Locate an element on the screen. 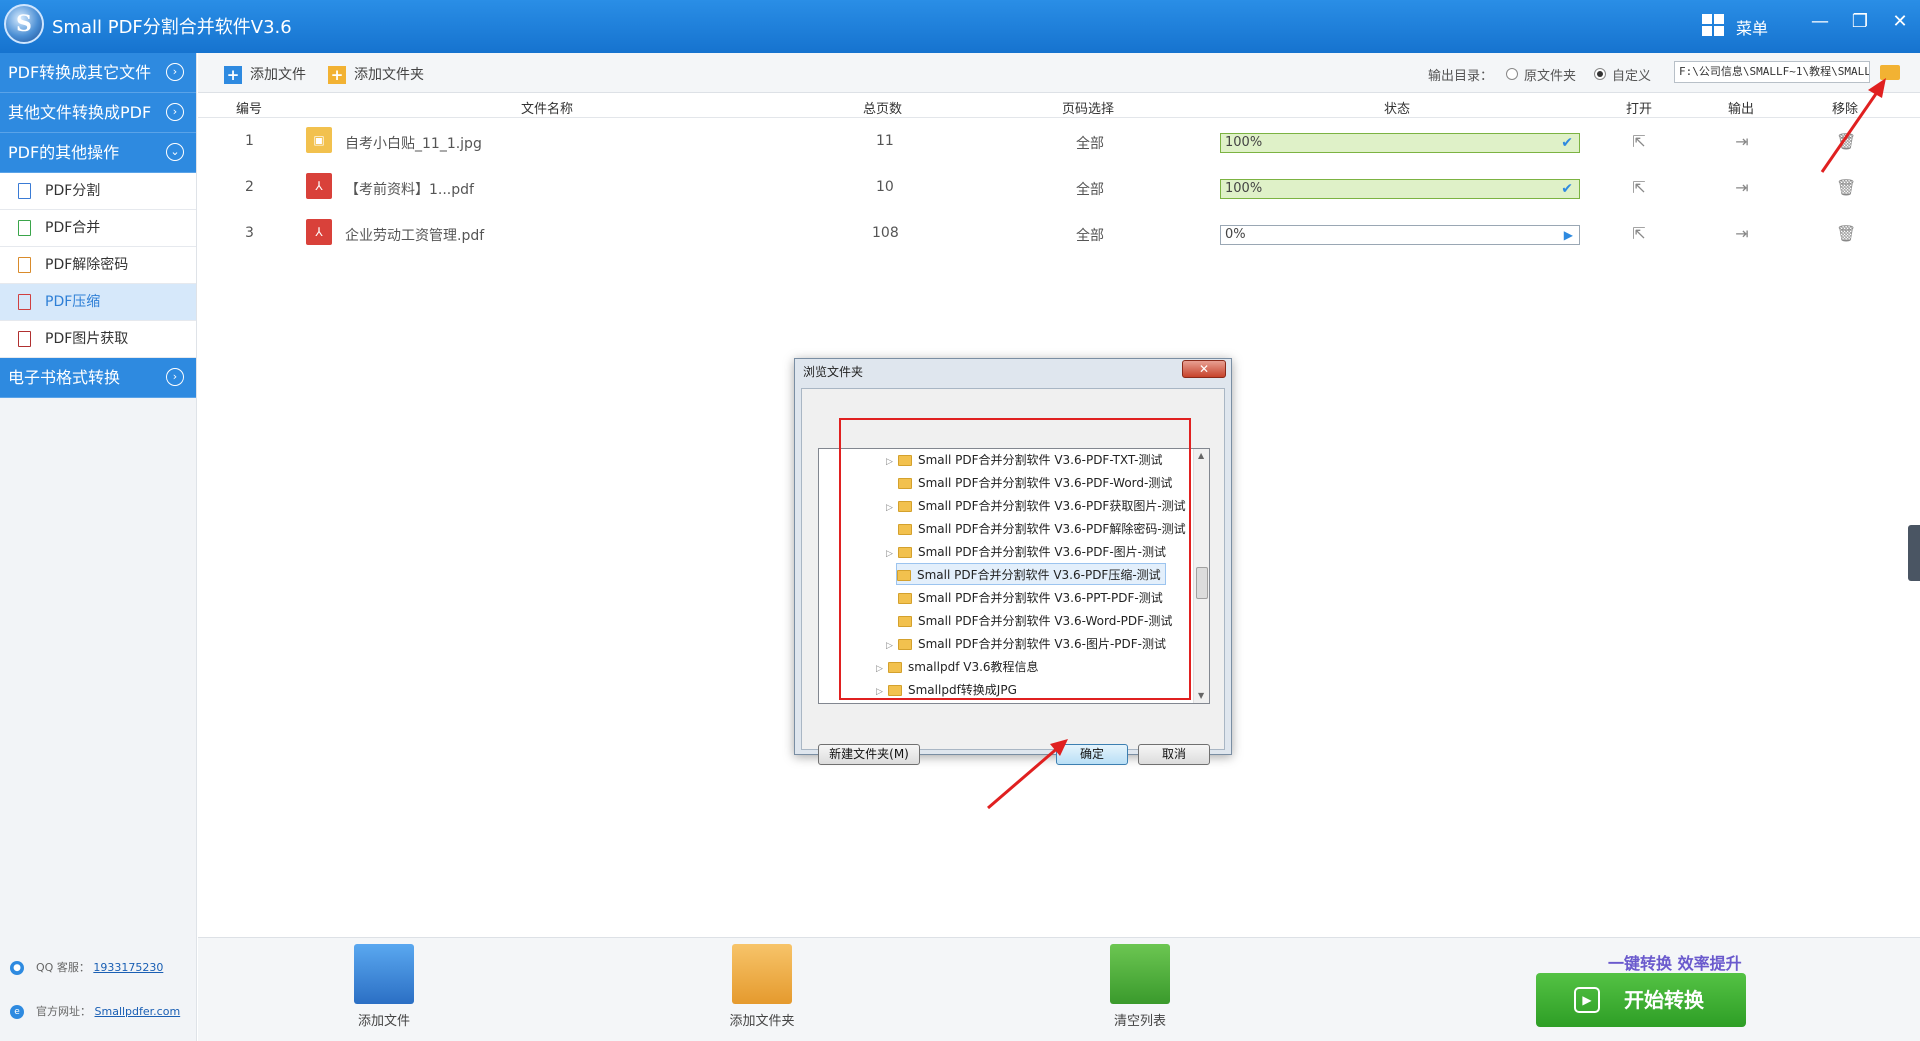 The image size is (1920, 1041). bottom-add-file-label: 添加文件 is located at coordinates (383, 1021).